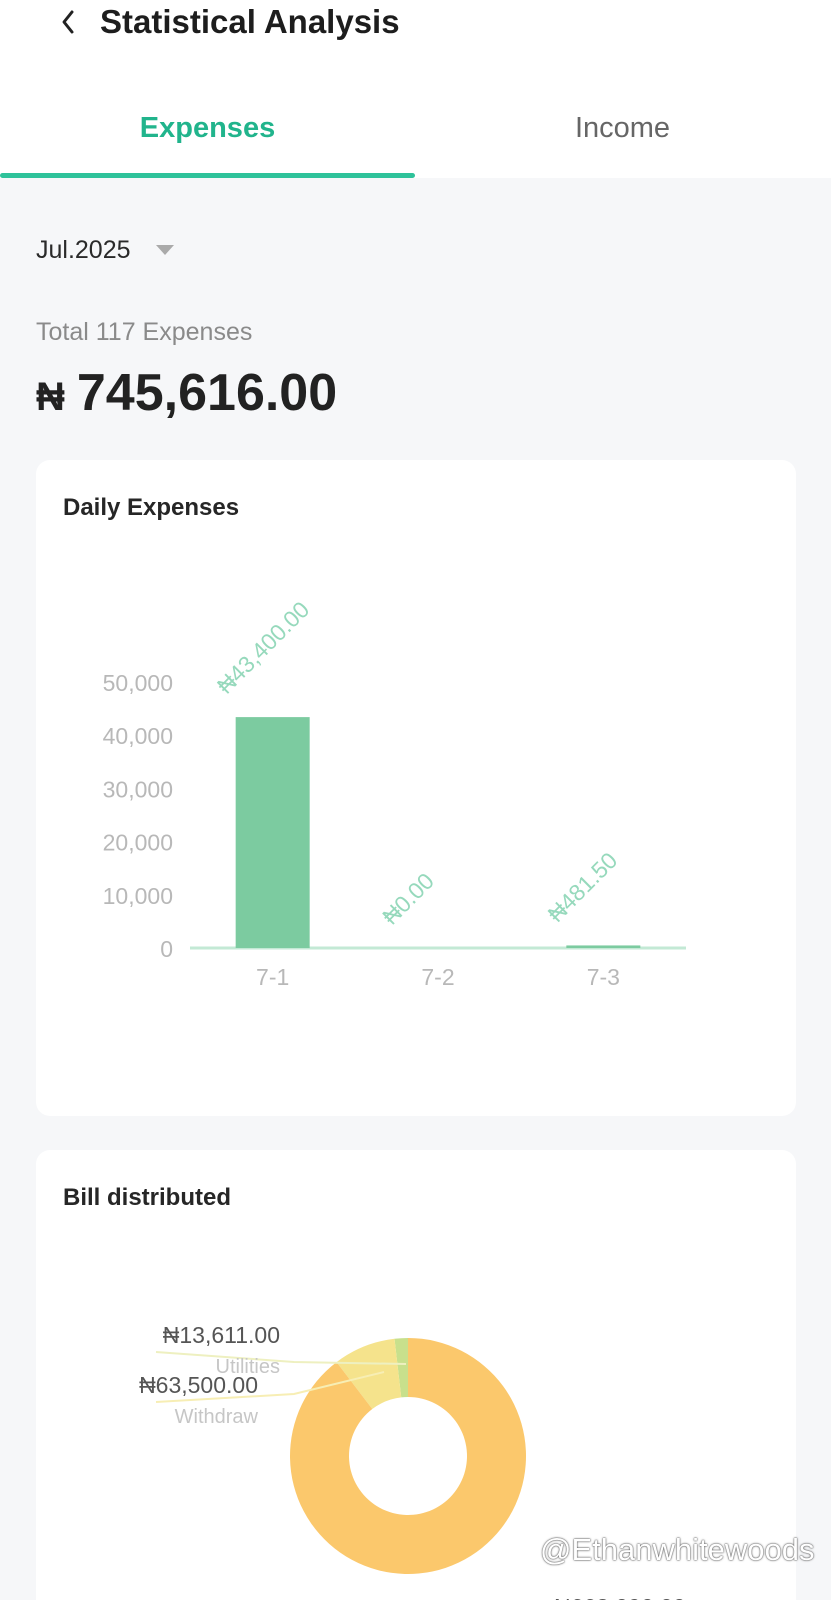 The width and height of the screenshot is (831, 1600). Describe the element at coordinates (138, 736) in the screenshot. I see `y-tick-label: 40,000` at that location.